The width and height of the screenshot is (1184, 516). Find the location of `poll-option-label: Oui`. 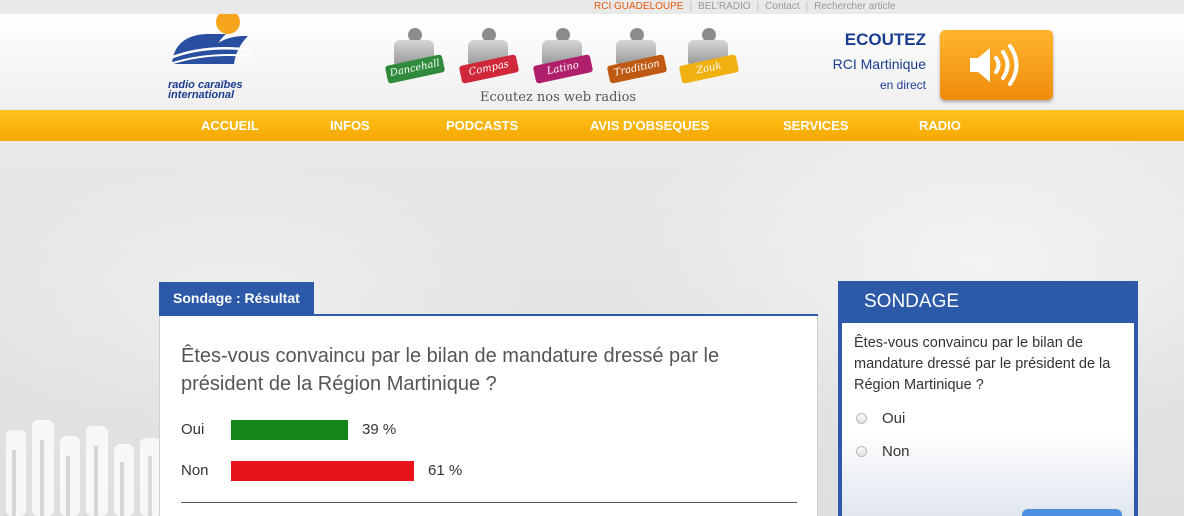

poll-option-label: Oui is located at coordinates (893, 419).